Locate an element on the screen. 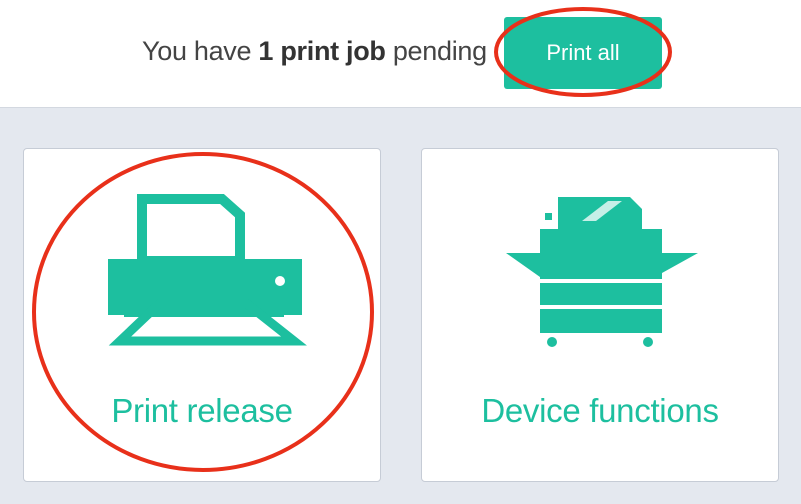 The image size is (801, 504). pending-jobs-message: You have 1 print job pending is located at coordinates (314, 51).